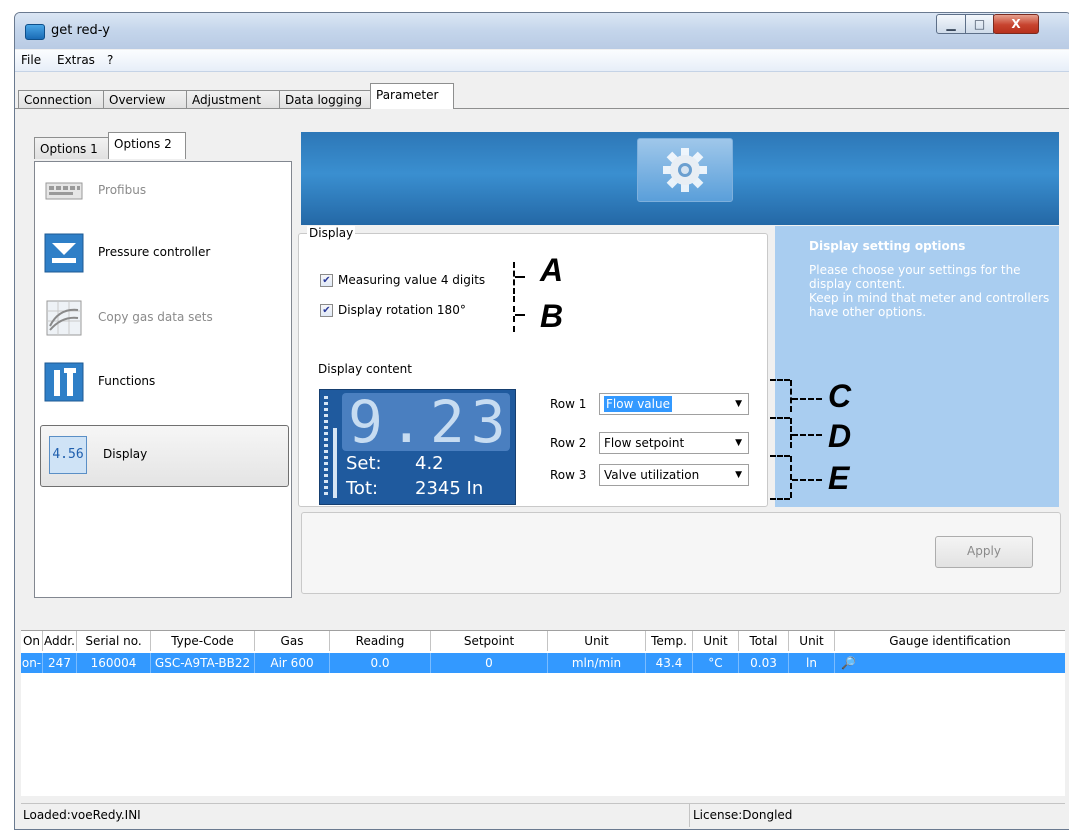 The height and width of the screenshot is (835, 1069). I want to click on gear-icon, so click(685, 170).